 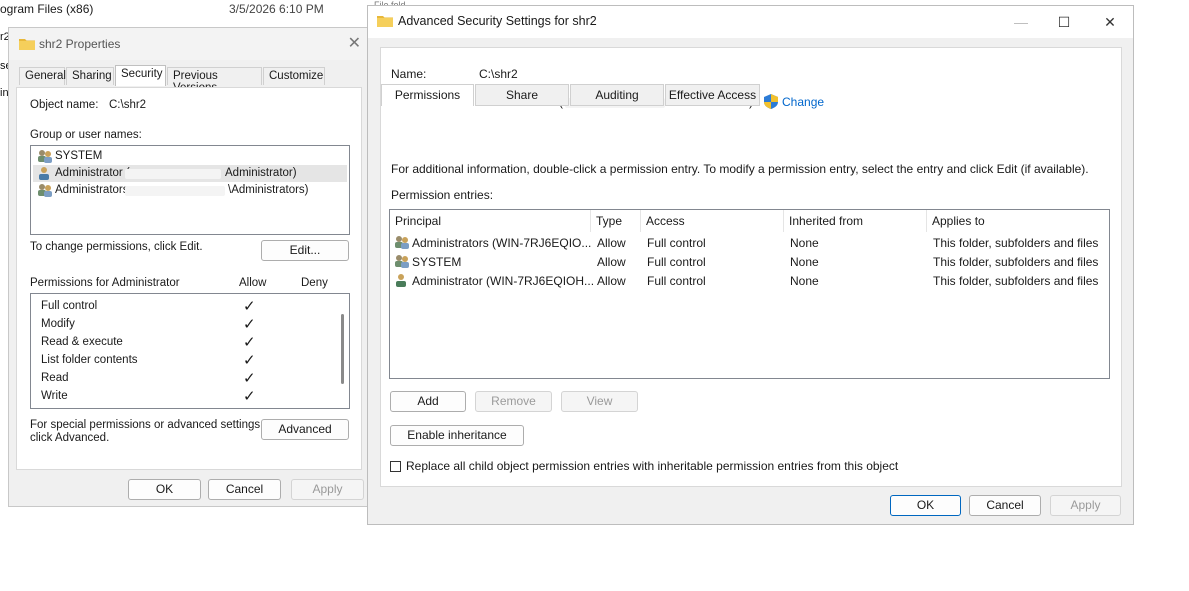 I want to click on tab-share: Share, so click(x=522, y=95).